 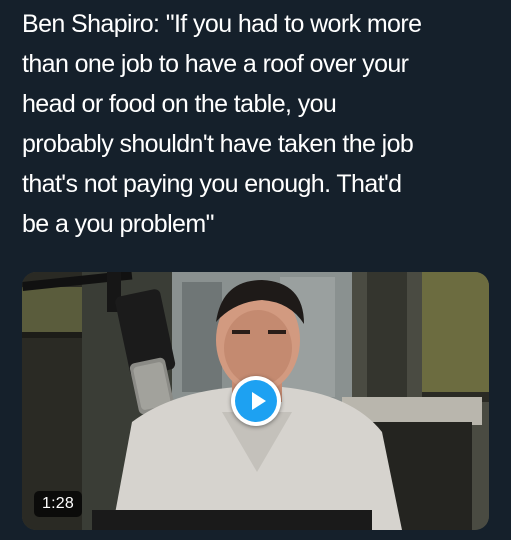 I want to click on play-icon, so click(x=256, y=401).